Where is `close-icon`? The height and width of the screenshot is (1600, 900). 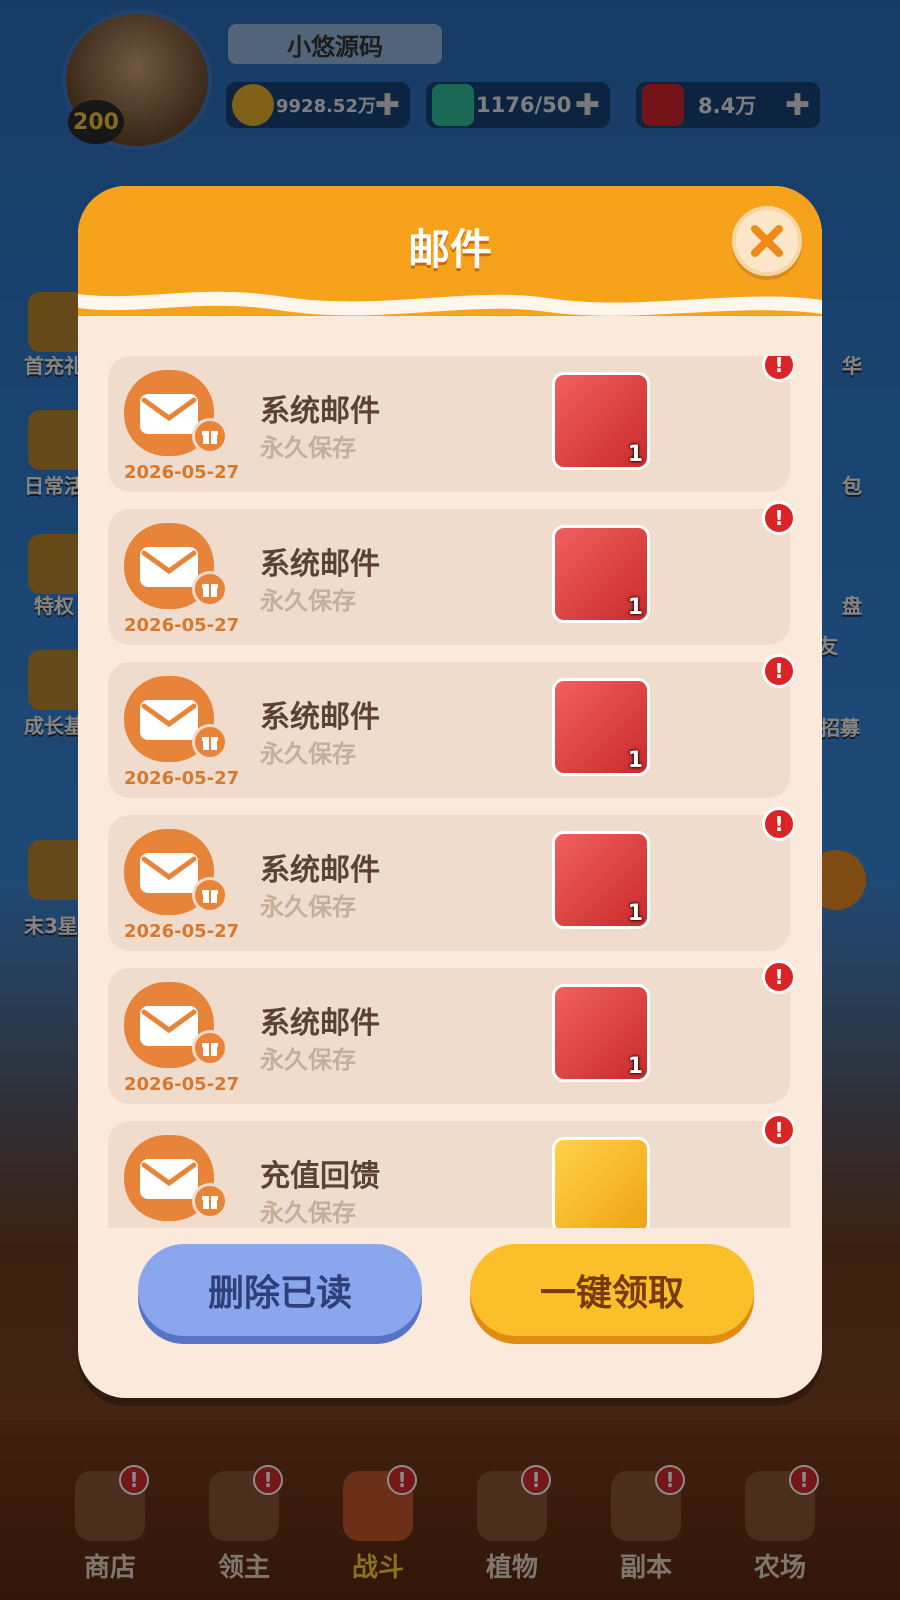 close-icon is located at coordinates (767, 241).